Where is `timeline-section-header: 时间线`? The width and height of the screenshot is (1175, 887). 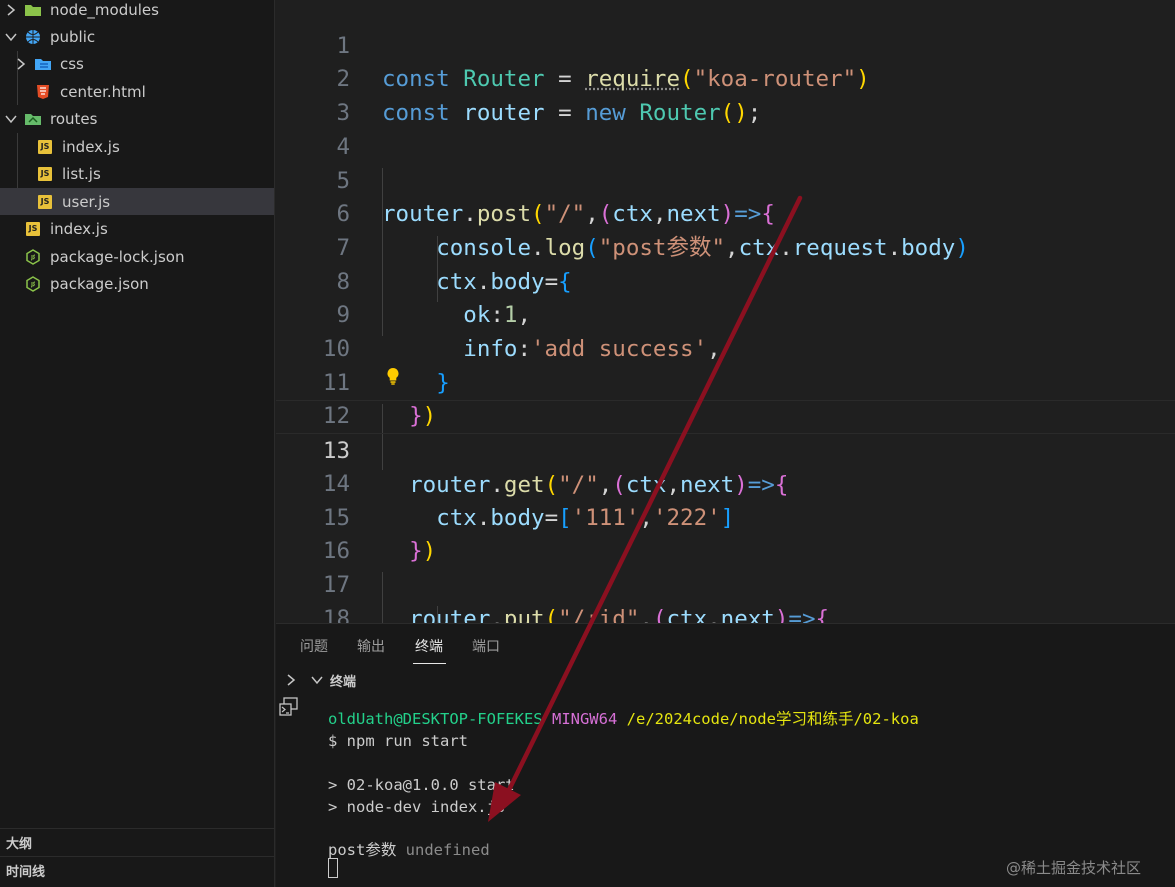
timeline-section-header: 时间线 is located at coordinates (137, 870).